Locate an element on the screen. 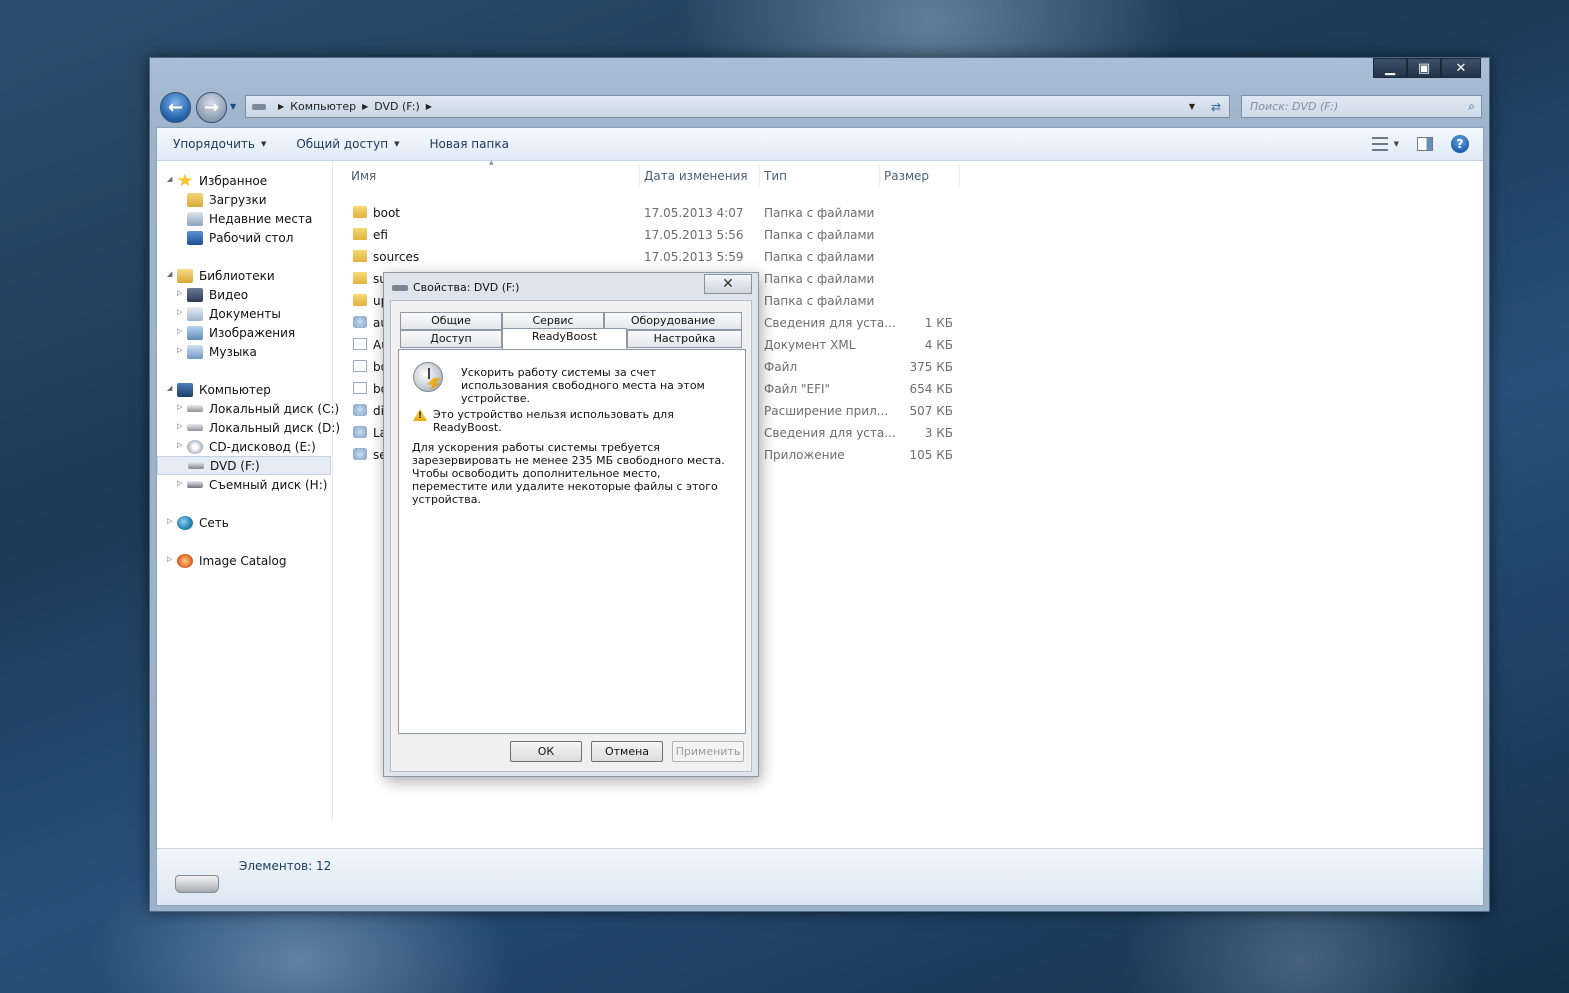 This screenshot has height=993, width=1569. nav-disk-e-label: CD-дисковод (E:) is located at coordinates (262, 446).